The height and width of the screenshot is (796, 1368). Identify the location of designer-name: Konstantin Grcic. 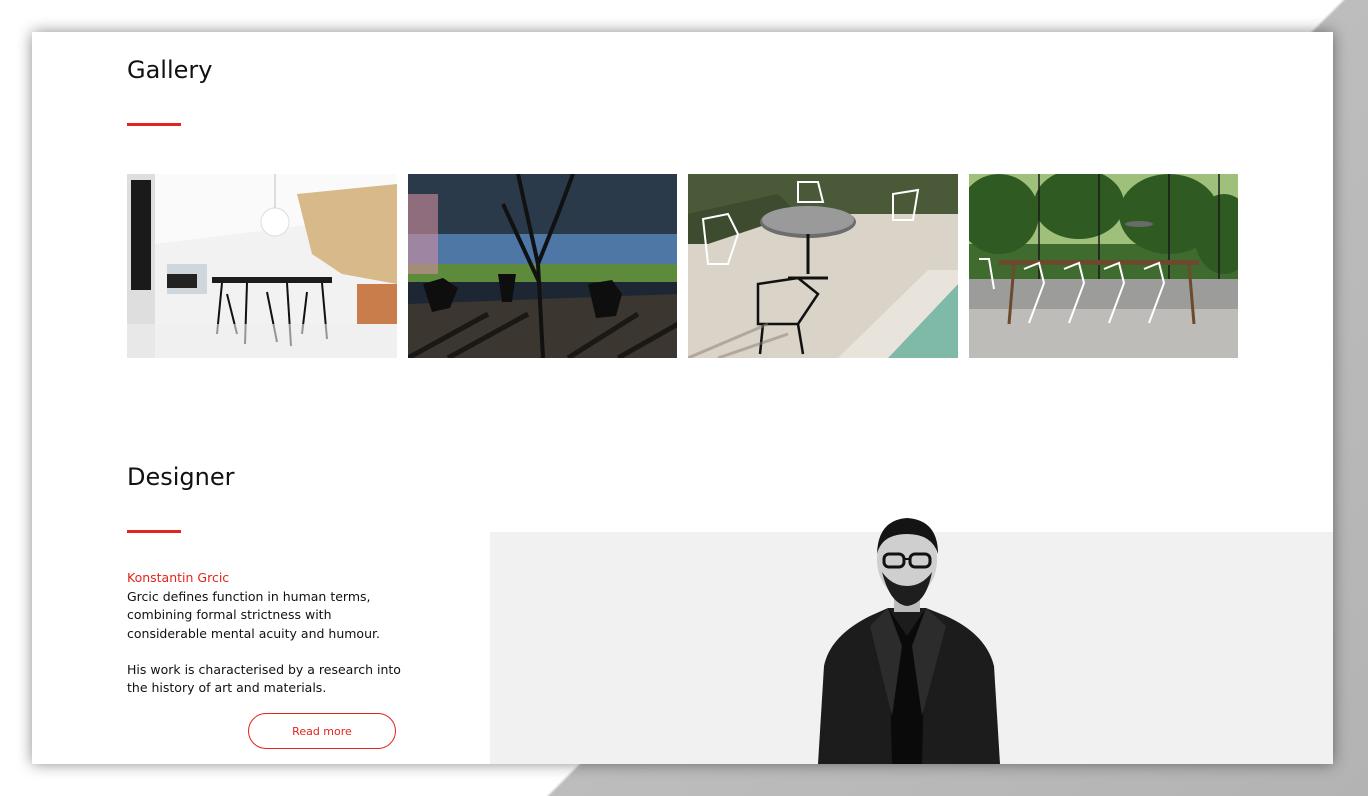
(178, 577).